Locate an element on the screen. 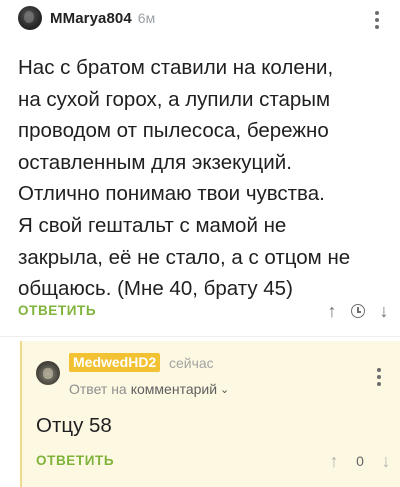 This screenshot has height=487, width=400. reply-to-prefix: Ответ на is located at coordinates (98, 389).